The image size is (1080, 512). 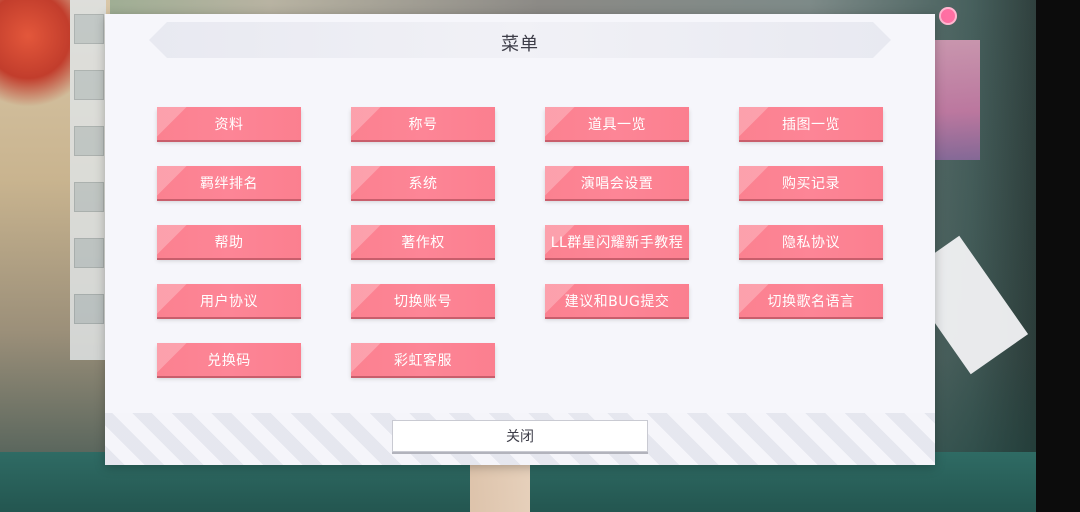 I want to click on menu-button-label: 著作权, so click(x=423, y=242).